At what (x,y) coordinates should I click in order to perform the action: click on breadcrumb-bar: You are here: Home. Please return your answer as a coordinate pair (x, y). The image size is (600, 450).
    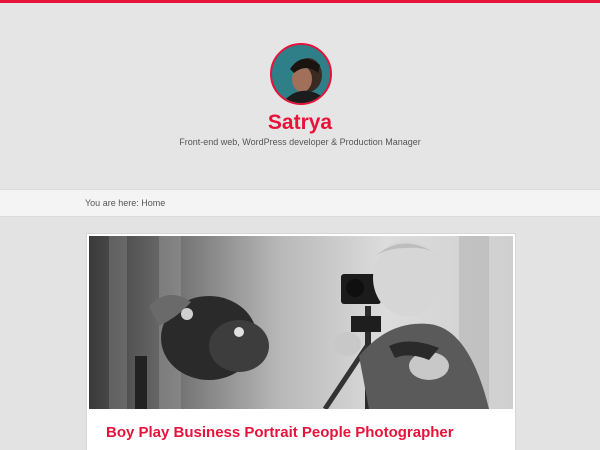
    Looking at the image, I should click on (300, 203).